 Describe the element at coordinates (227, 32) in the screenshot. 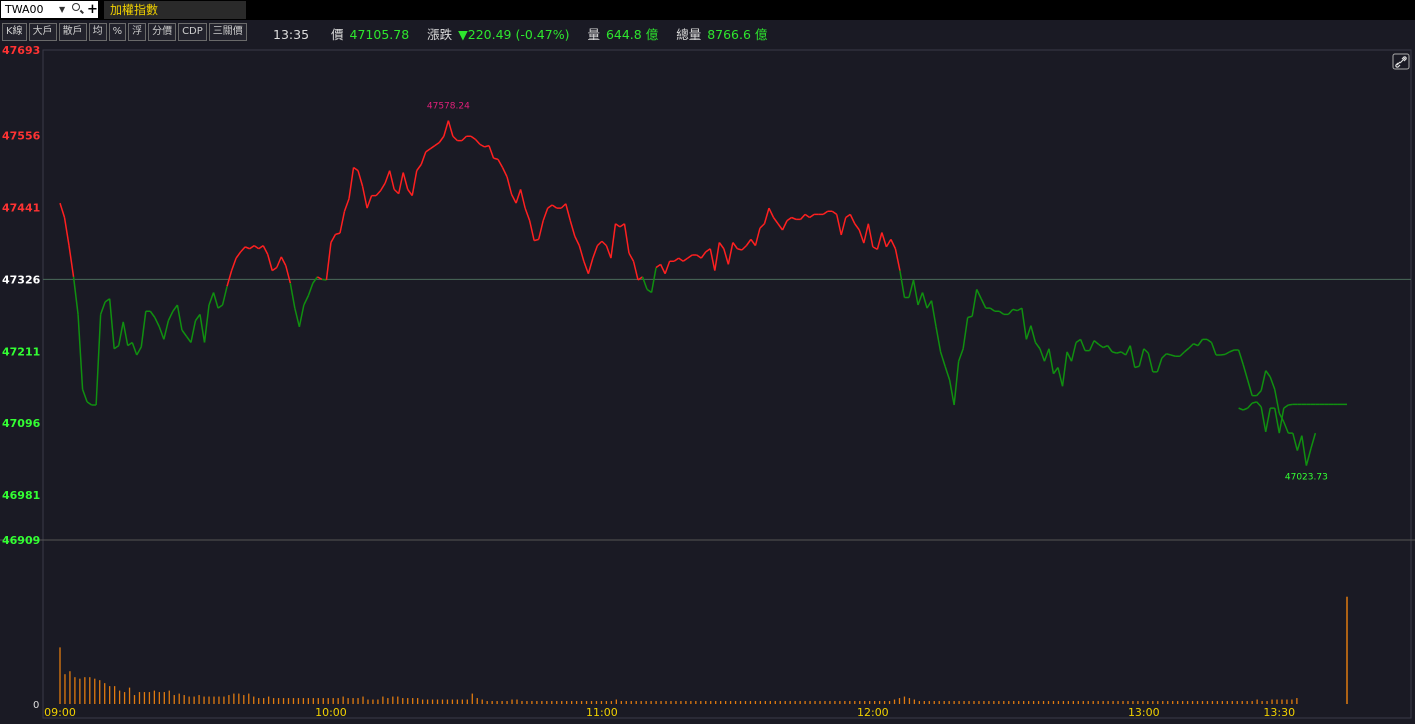

I see `toolbar-button-three-levels: 三關價` at that location.